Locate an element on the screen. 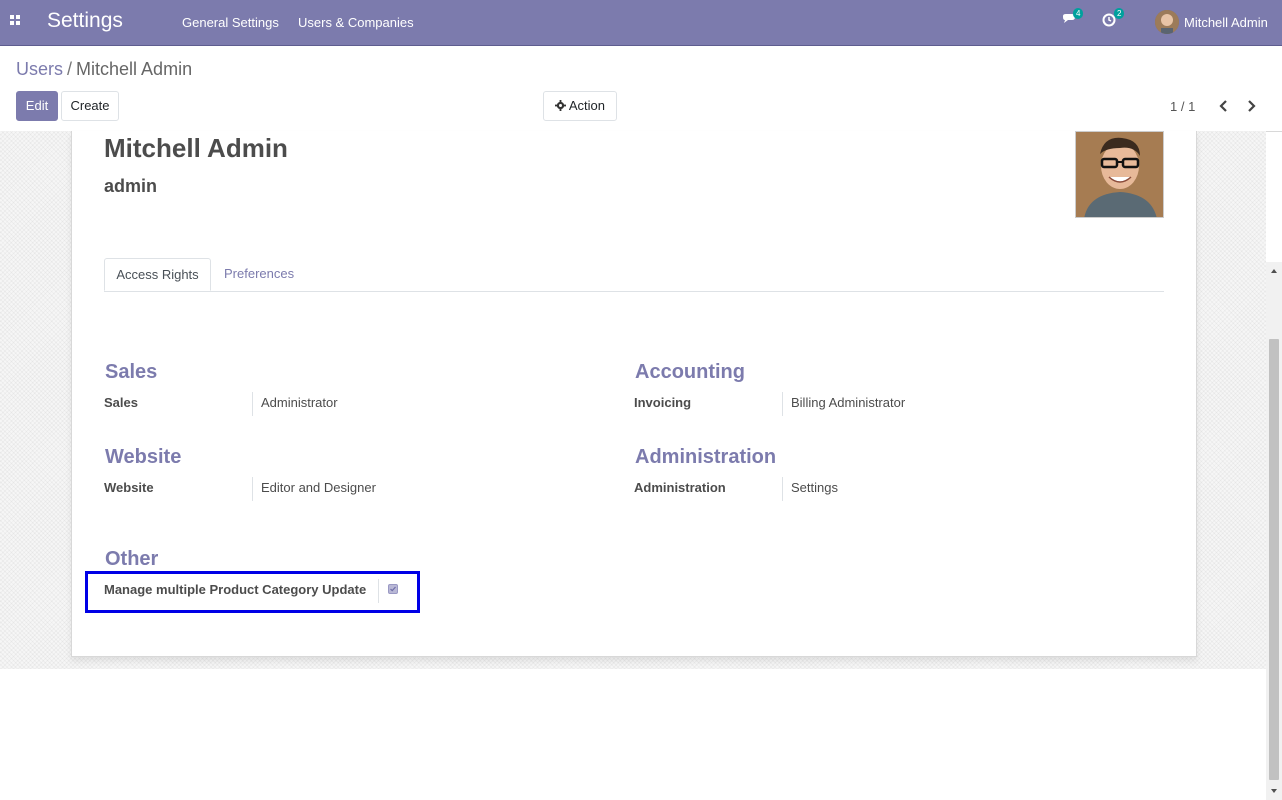 This screenshot has height=800, width=1282. field-value-website: Editor and Designer is located at coordinates (318, 487).